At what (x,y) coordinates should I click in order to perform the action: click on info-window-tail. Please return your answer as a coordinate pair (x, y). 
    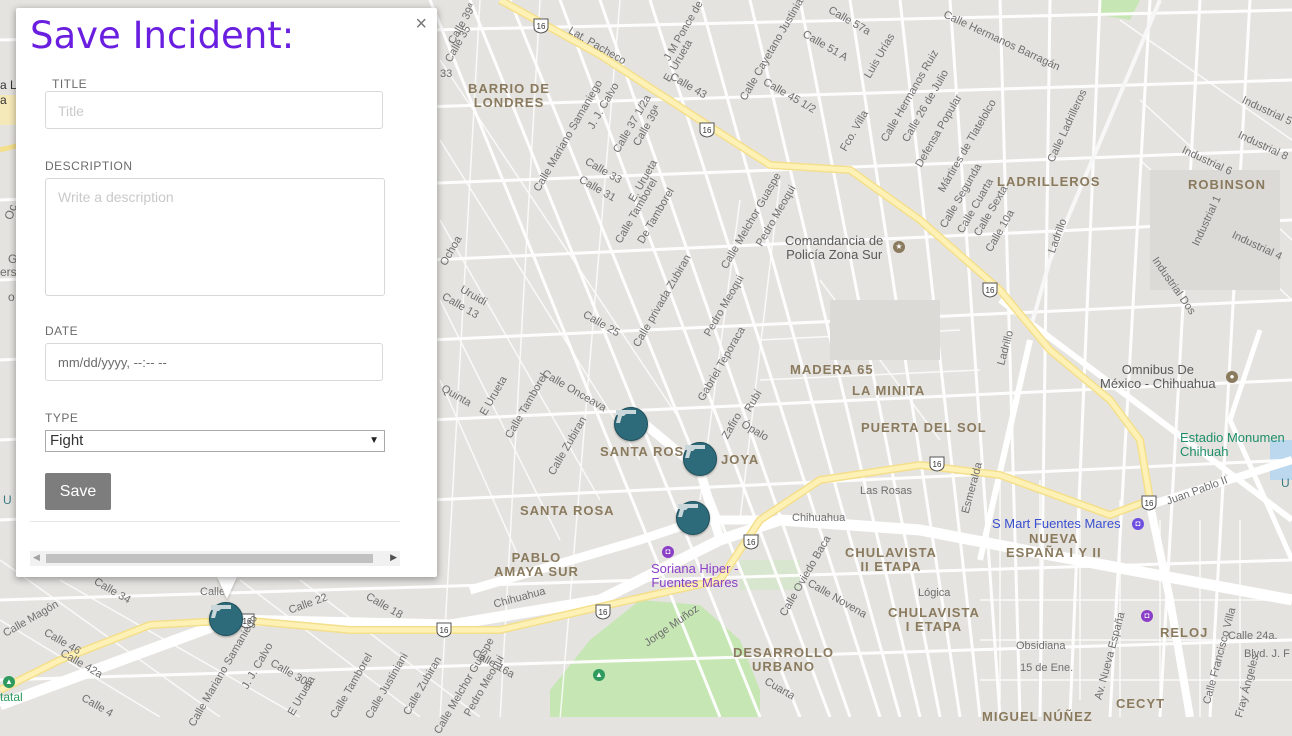
    Looking at the image, I should click on (227, 588).